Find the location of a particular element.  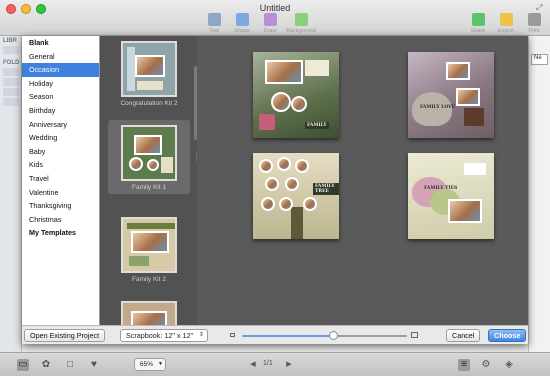

template-tag: FAMILY is located at coordinates (317, 125).